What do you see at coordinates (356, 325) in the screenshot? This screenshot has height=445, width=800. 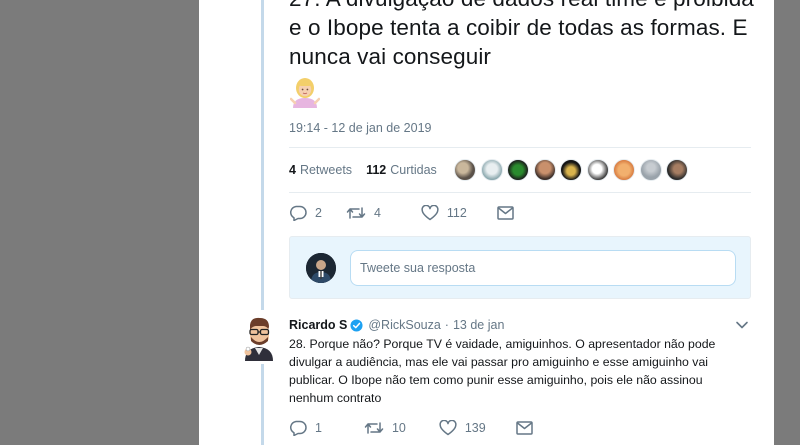 I see `verified-badge-icon` at bounding box center [356, 325].